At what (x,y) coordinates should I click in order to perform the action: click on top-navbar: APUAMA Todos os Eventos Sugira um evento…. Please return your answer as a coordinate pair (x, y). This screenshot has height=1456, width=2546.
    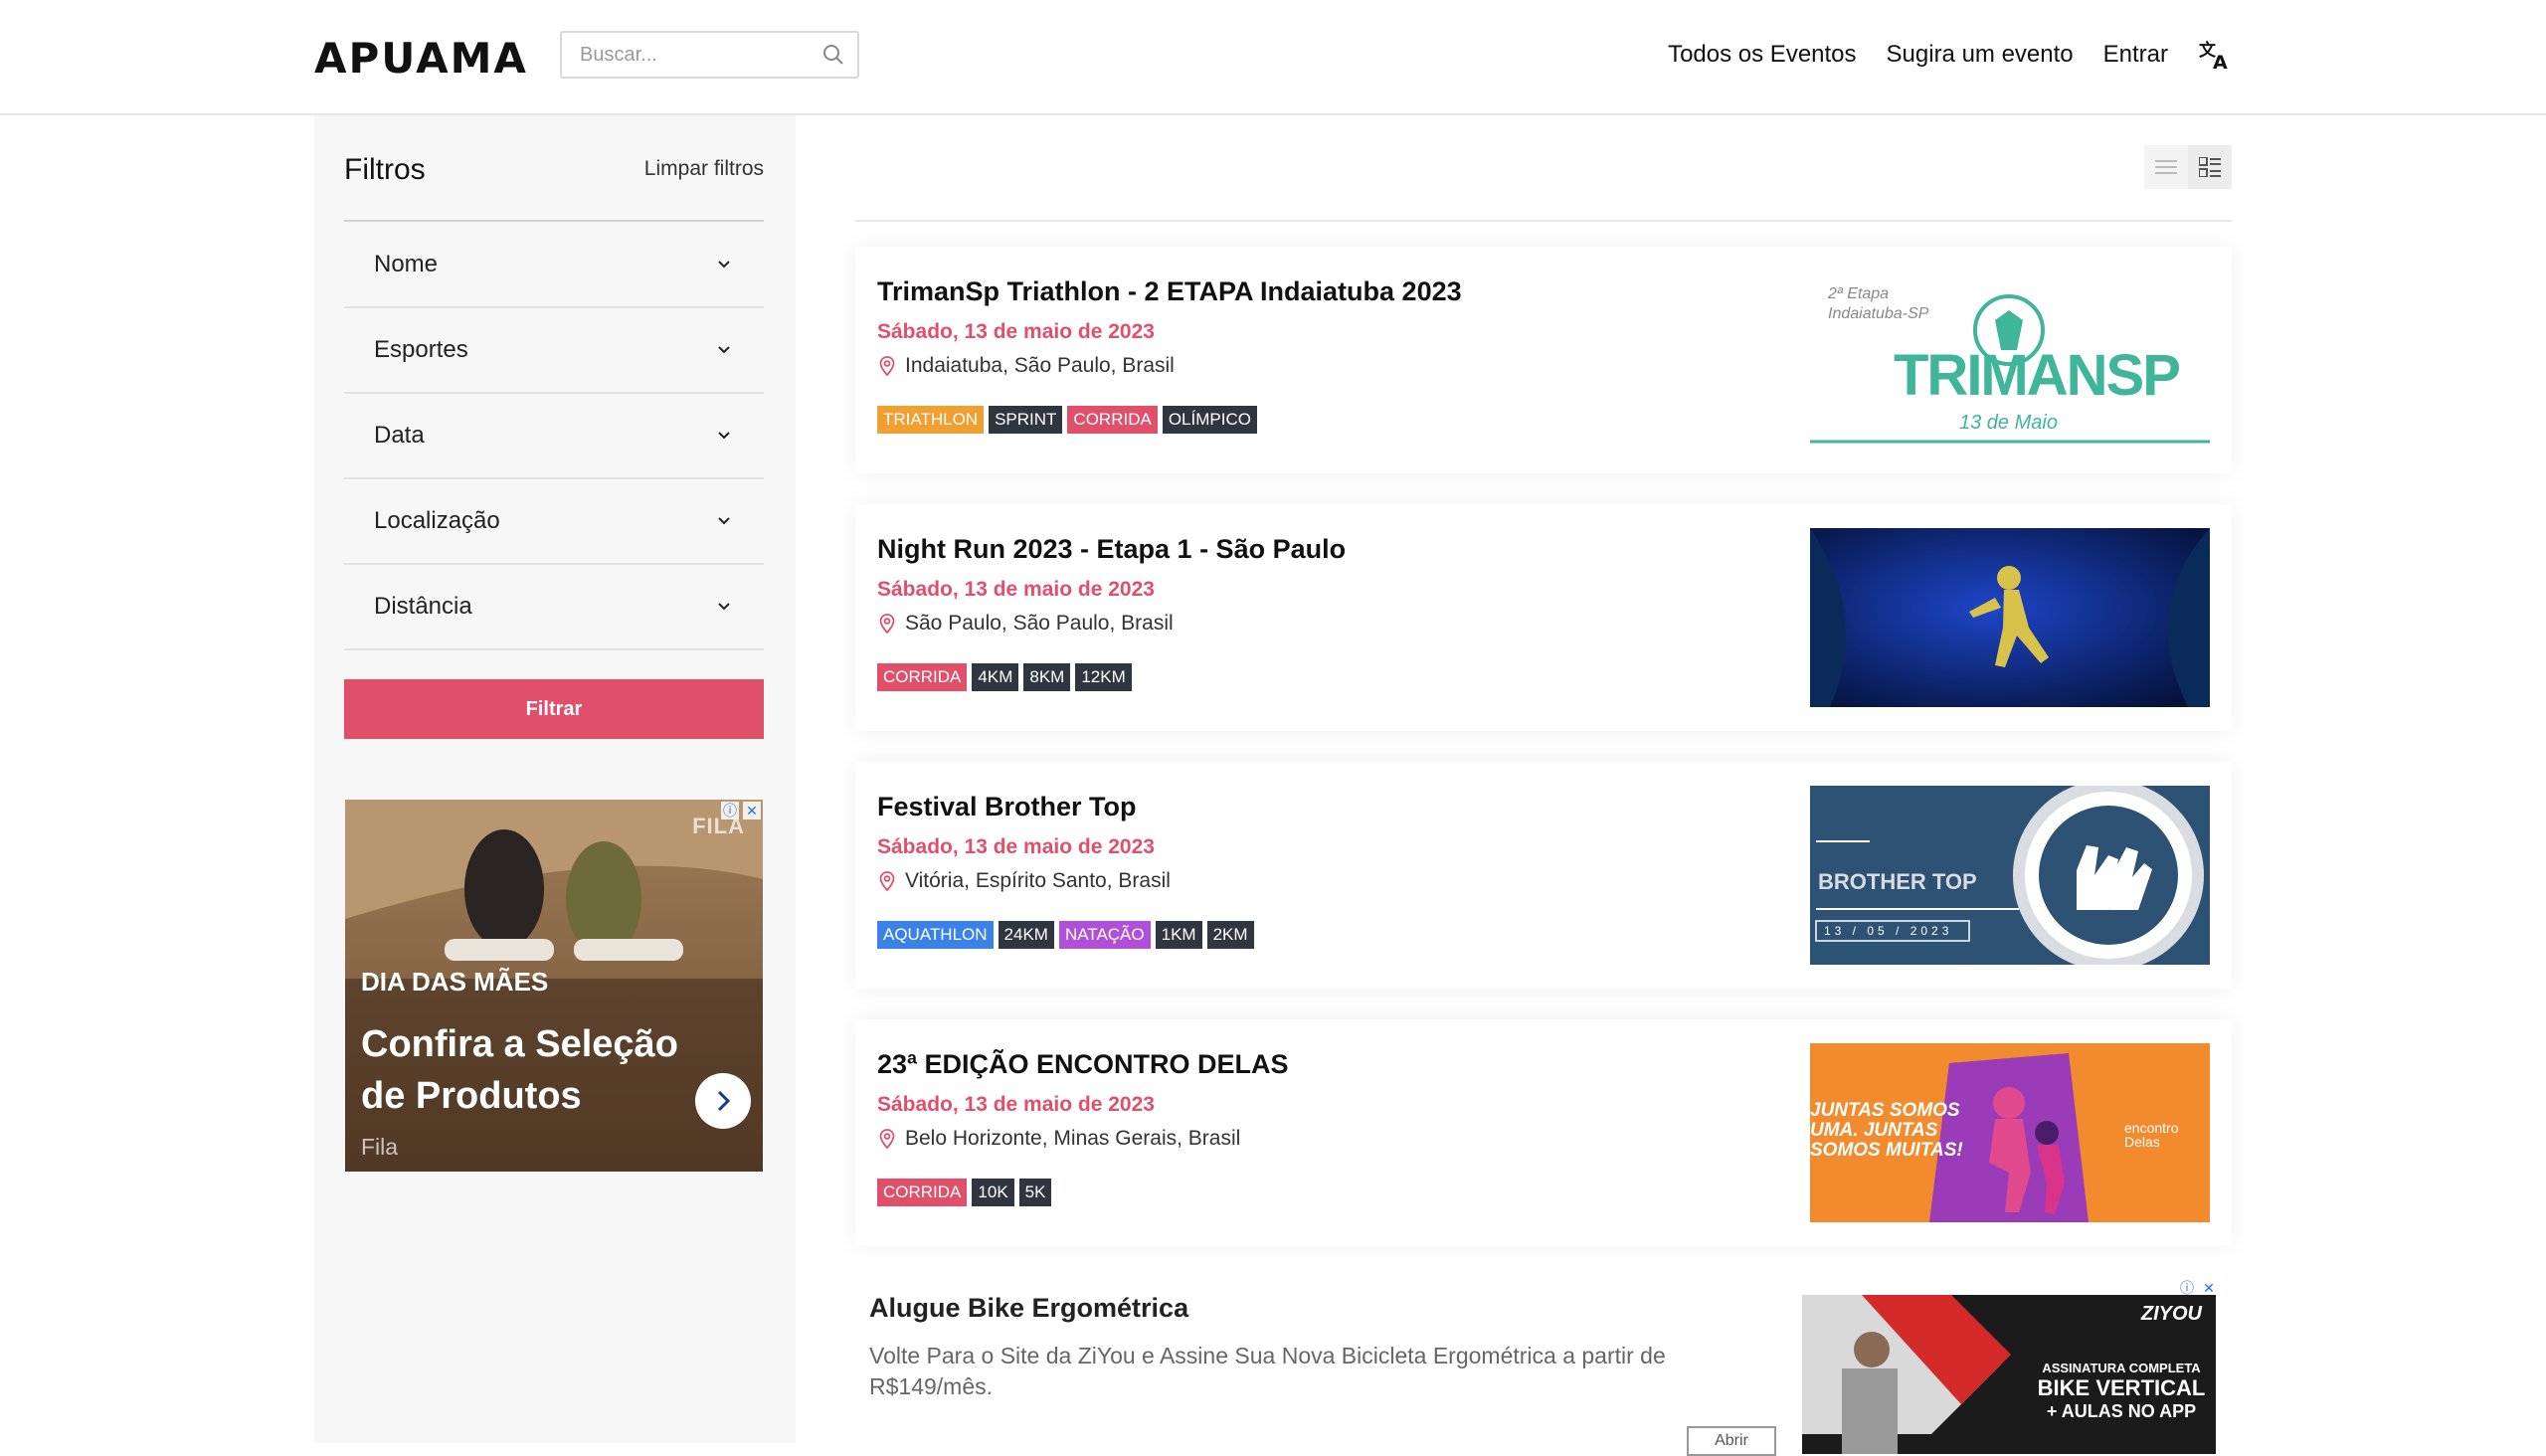
    Looking at the image, I should click on (1273, 57).